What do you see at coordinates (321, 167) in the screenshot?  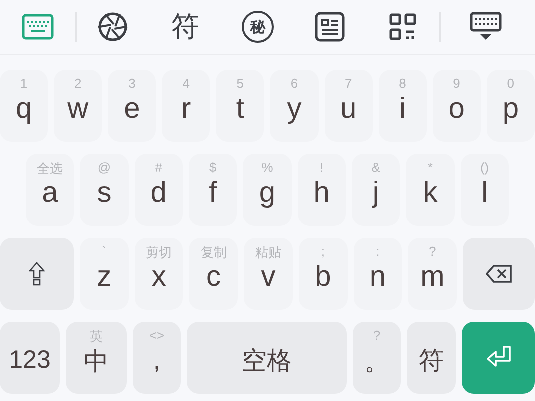 I see `key-hint: !` at bounding box center [321, 167].